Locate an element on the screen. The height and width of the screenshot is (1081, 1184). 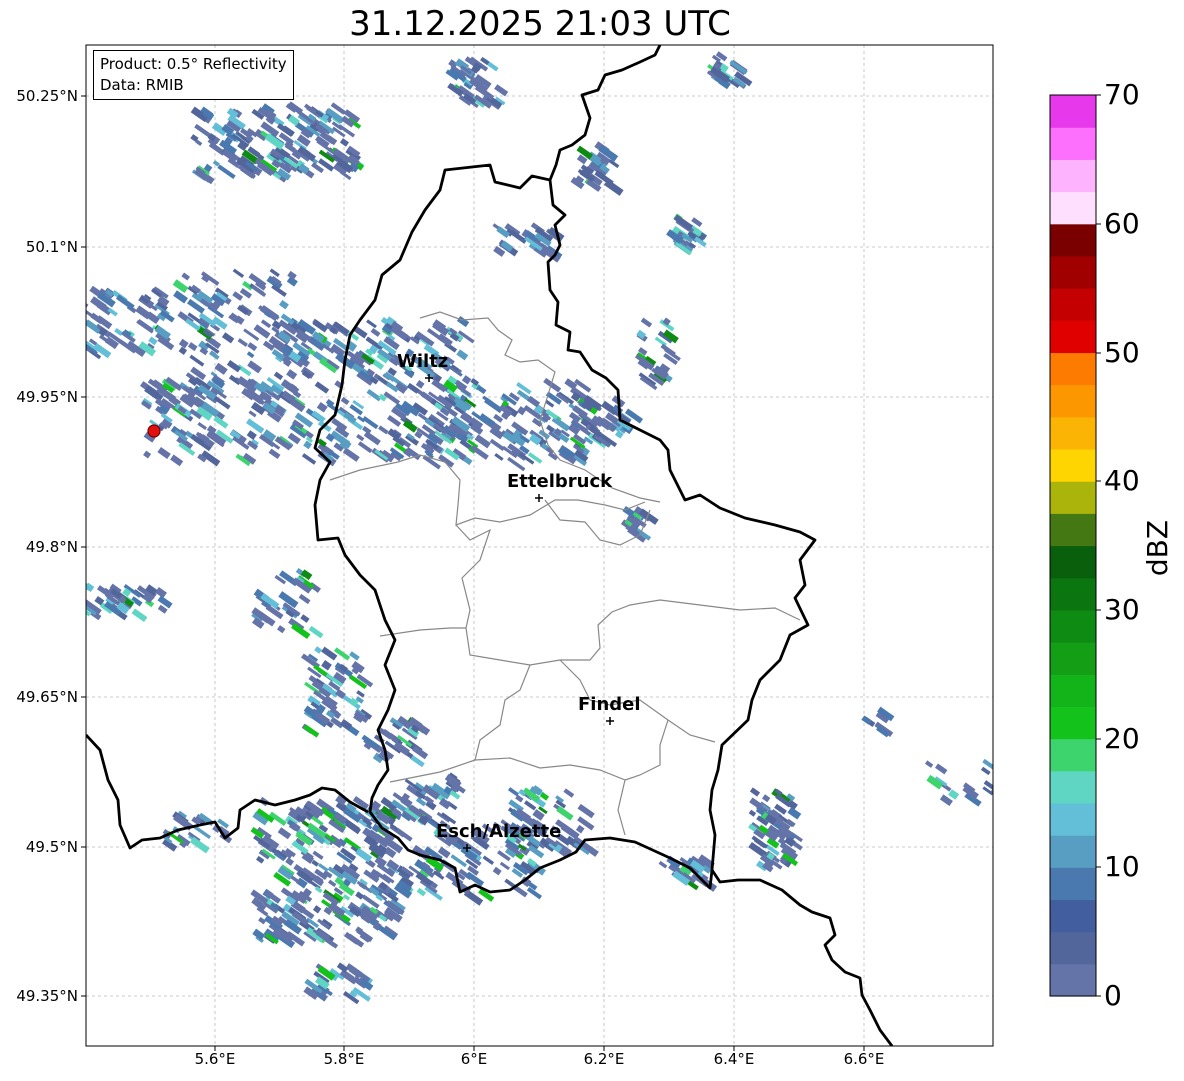
colorbar-tick-label: 0 is located at coordinates (1113, 995).